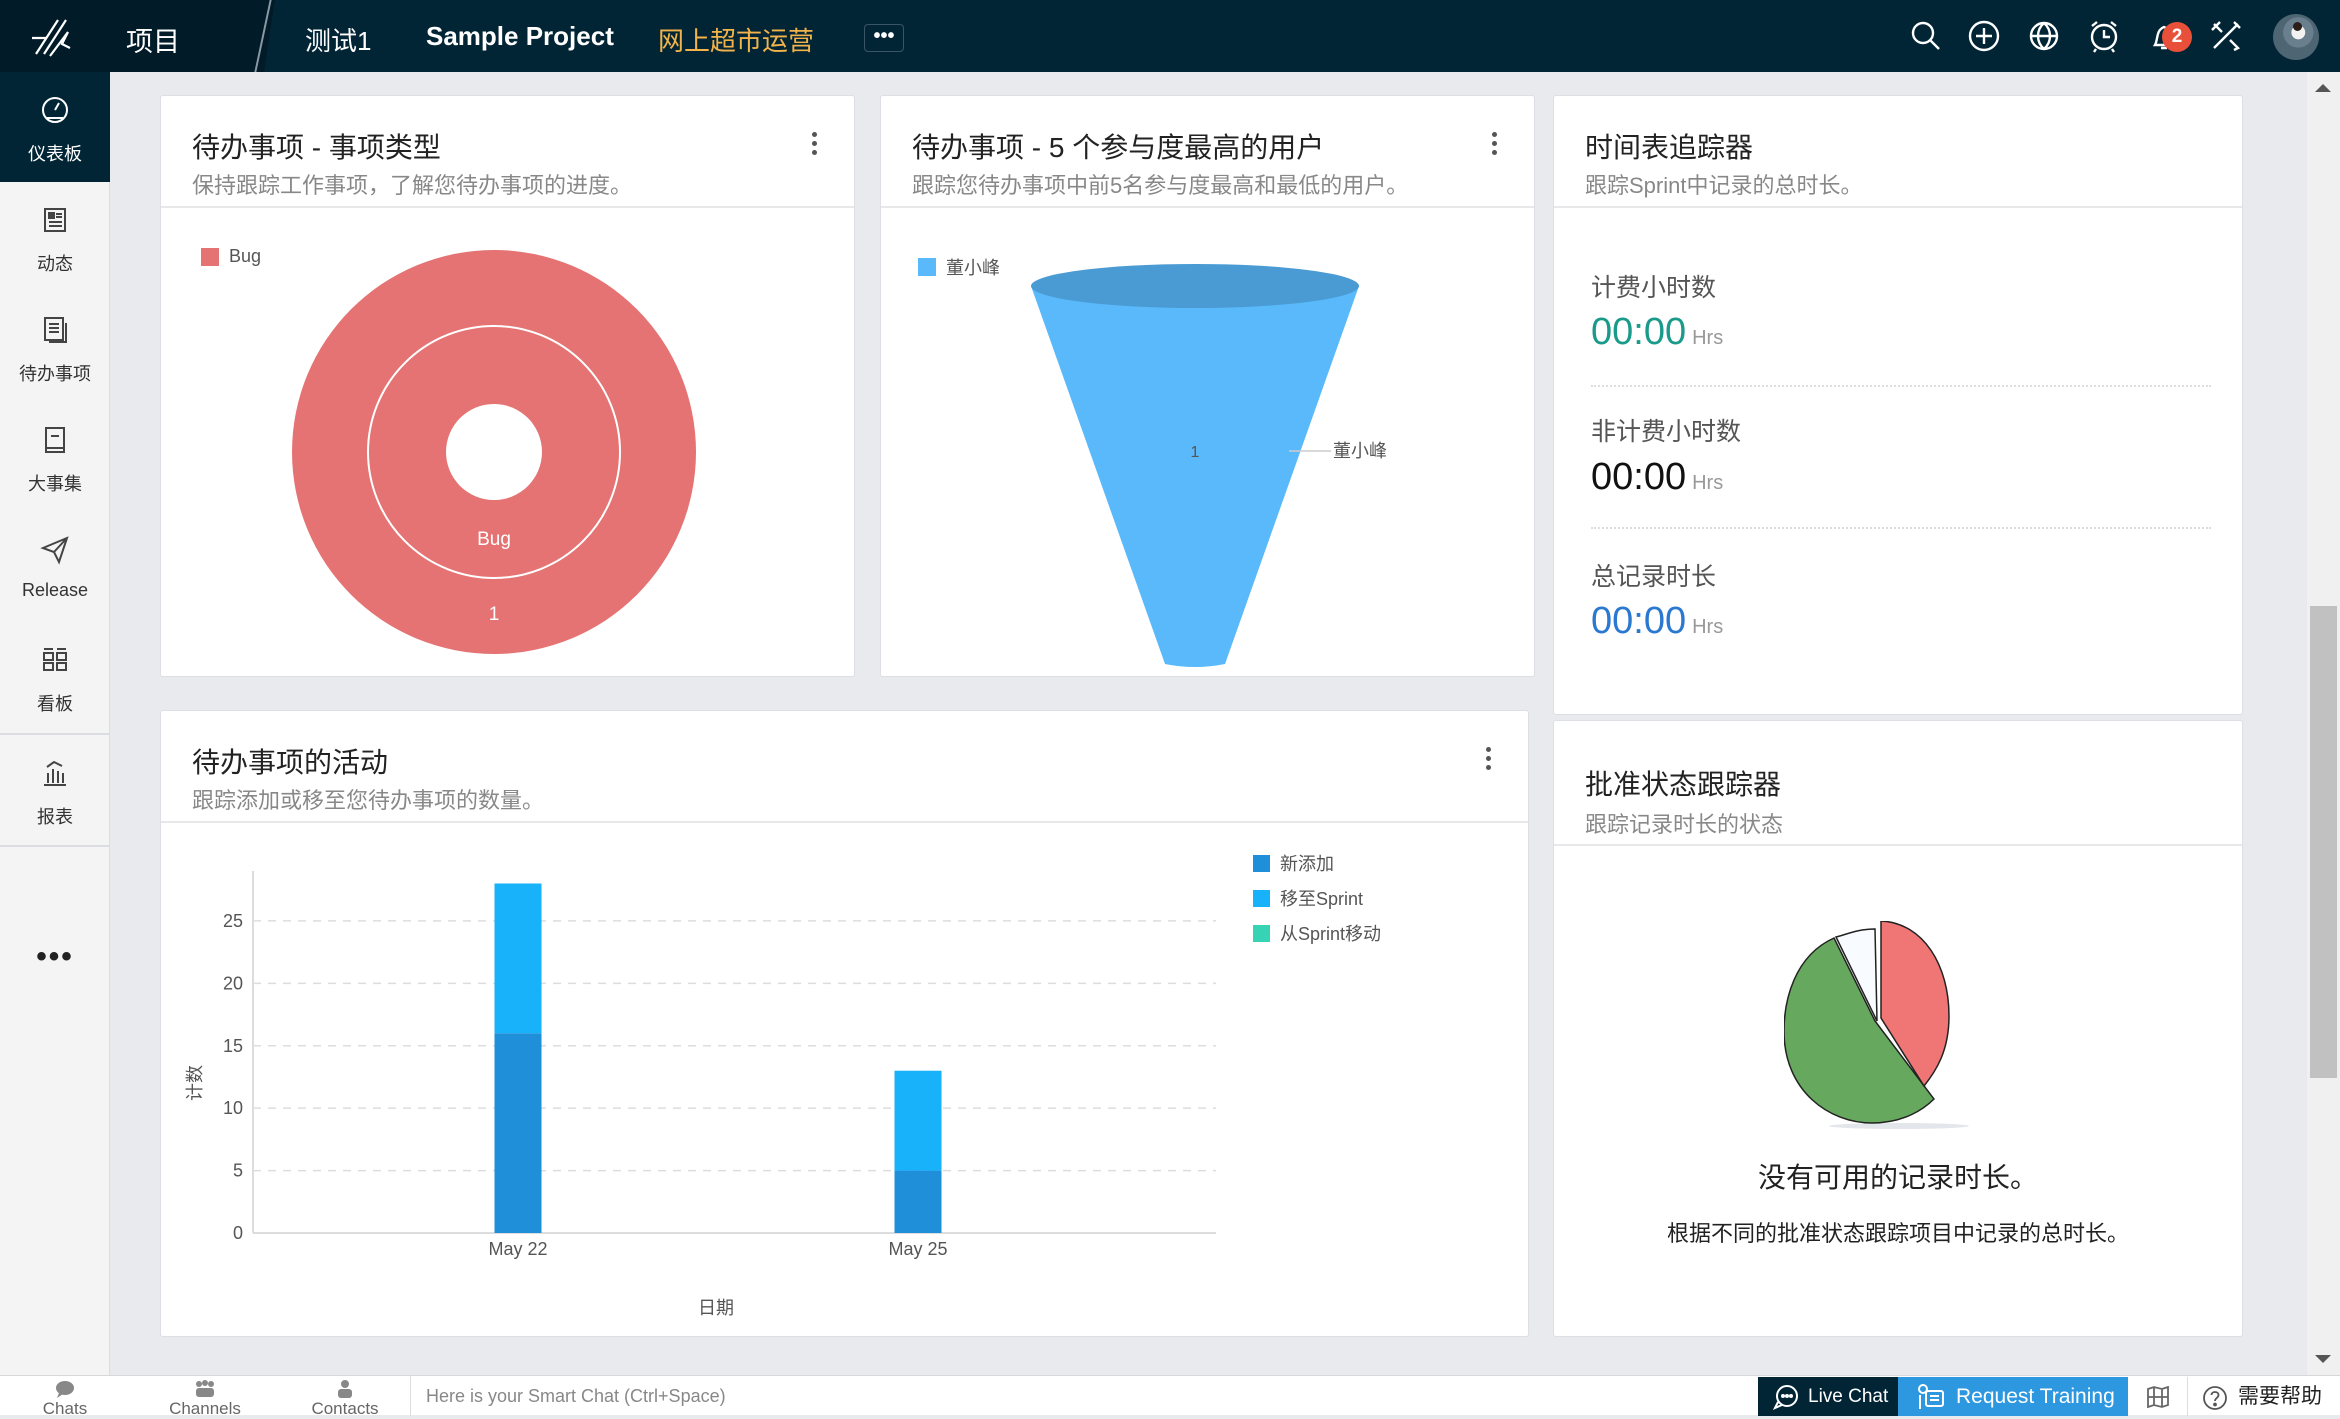  What do you see at coordinates (55, 347) in the screenshot?
I see `sidebar-item-backlog: 待办事项` at bounding box center [55, 347].